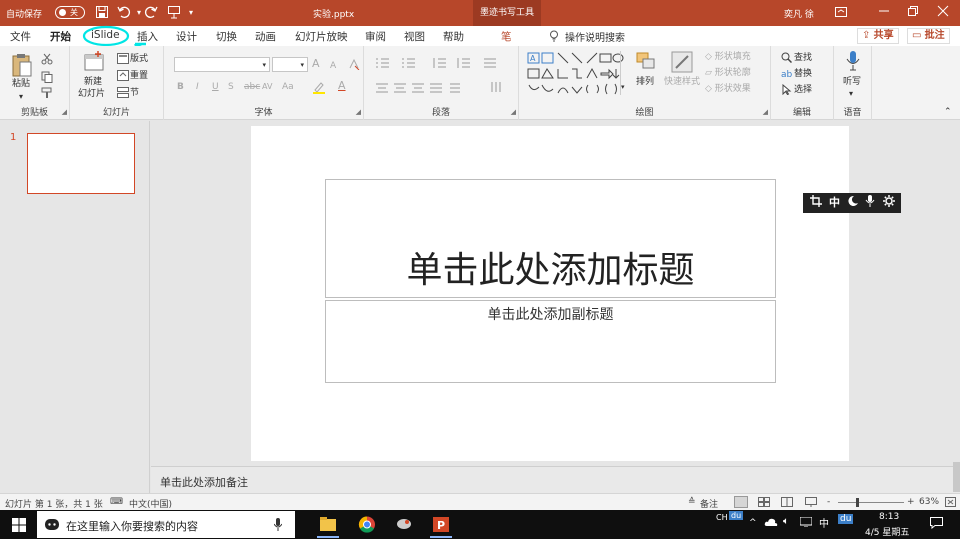  What do you see at coordinates (150, 503) in the screenshot?
I see `language-indicator: 中文(中国)` at bounding box center [150, 503].